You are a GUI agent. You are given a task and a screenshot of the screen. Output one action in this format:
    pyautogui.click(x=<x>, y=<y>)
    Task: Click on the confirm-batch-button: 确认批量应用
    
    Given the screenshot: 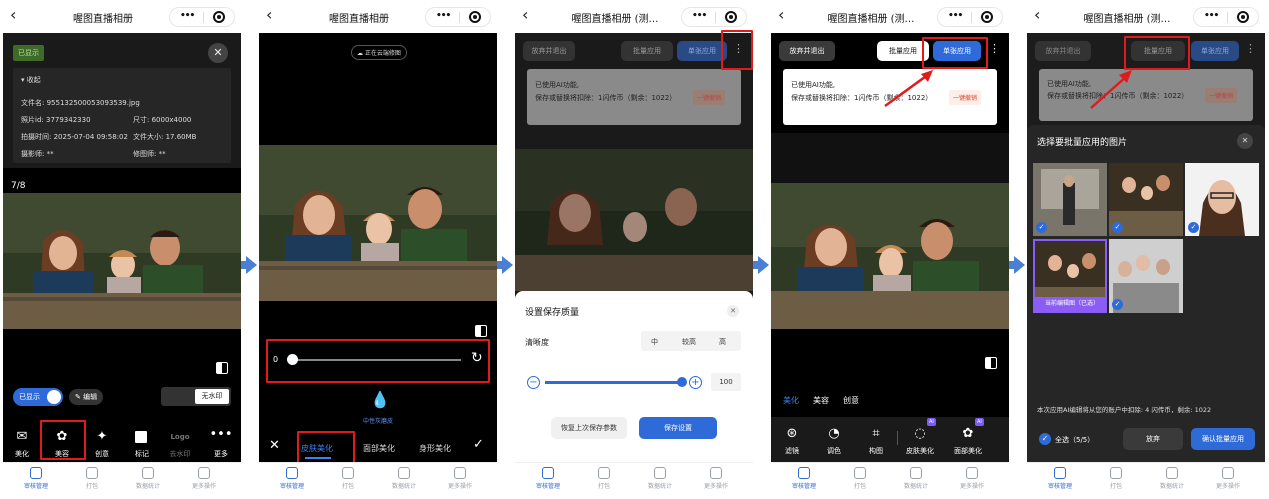 What is the action you would take?
    pyautogui.click(x=1223, y=439)
    